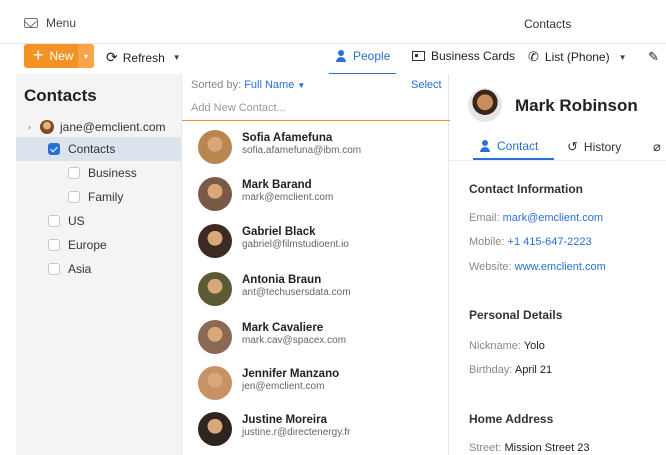  I want to click on mobile-field: Mobile: +1 415-647-2223, so click(530, 242).